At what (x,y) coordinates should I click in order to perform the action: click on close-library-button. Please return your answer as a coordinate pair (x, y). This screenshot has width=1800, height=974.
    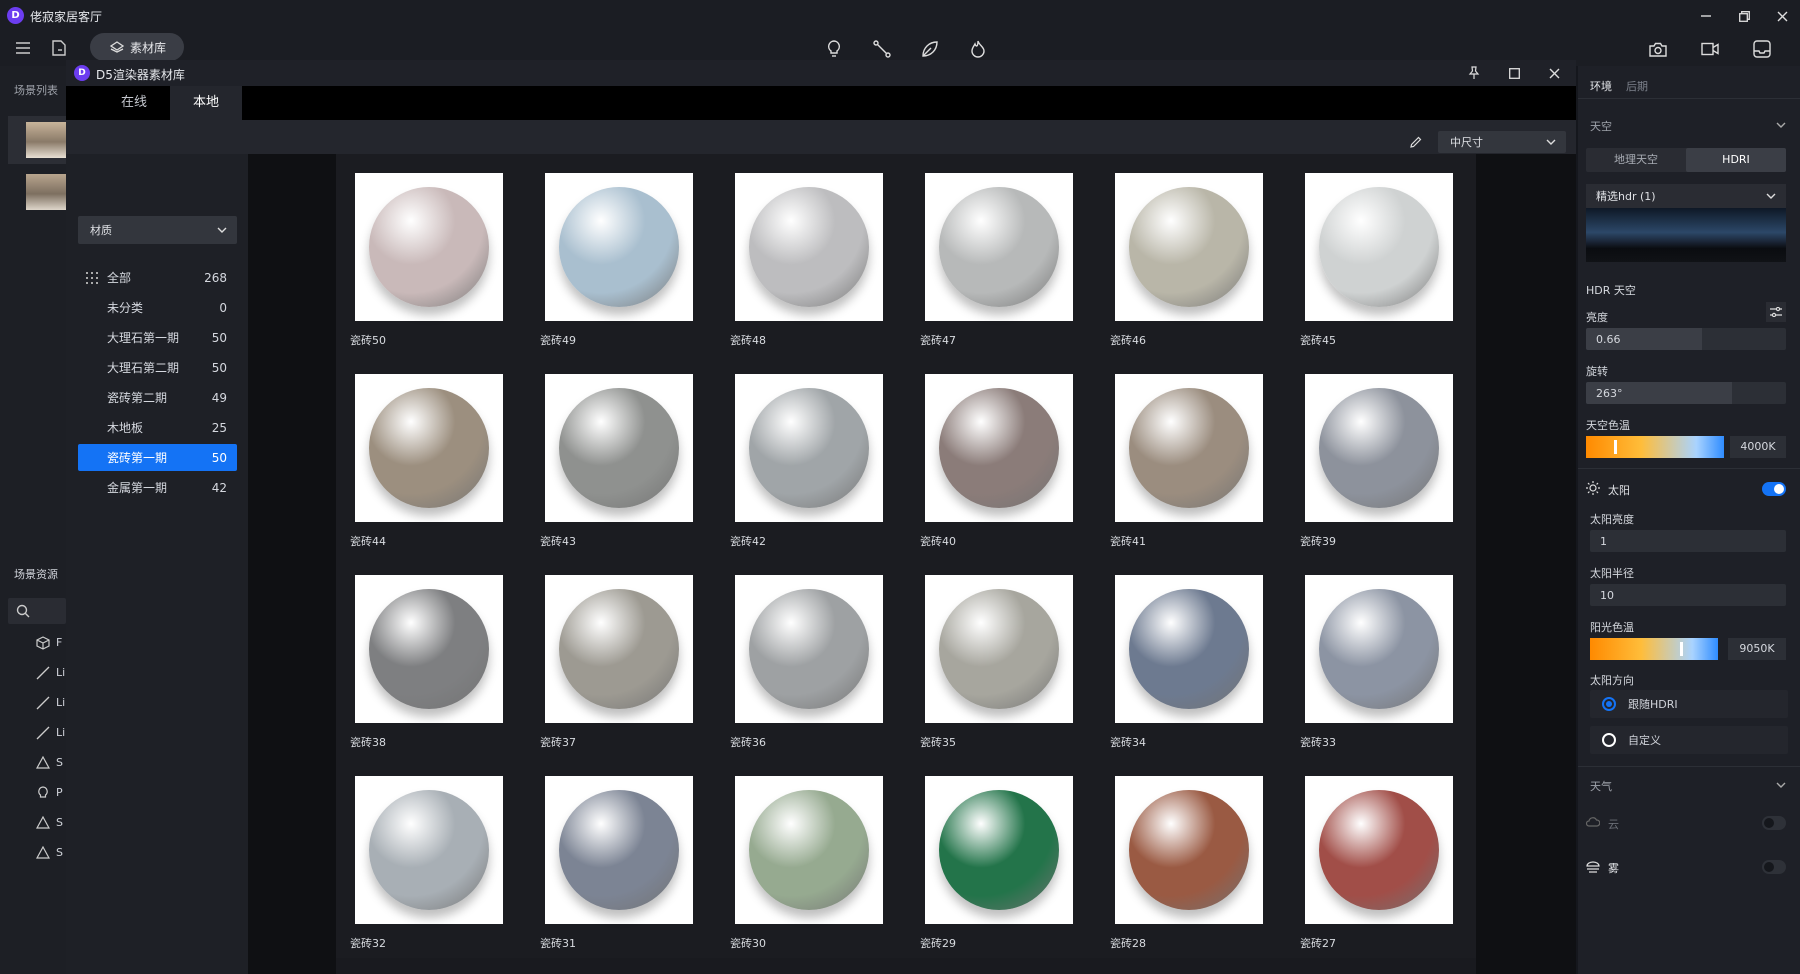
    Looking at the image, I should click on (1554, 73).